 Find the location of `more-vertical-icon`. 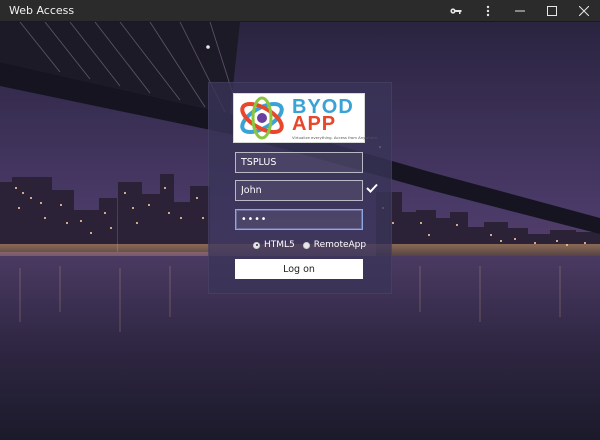

more-vertical-icon is located at coordinates (488, 11).